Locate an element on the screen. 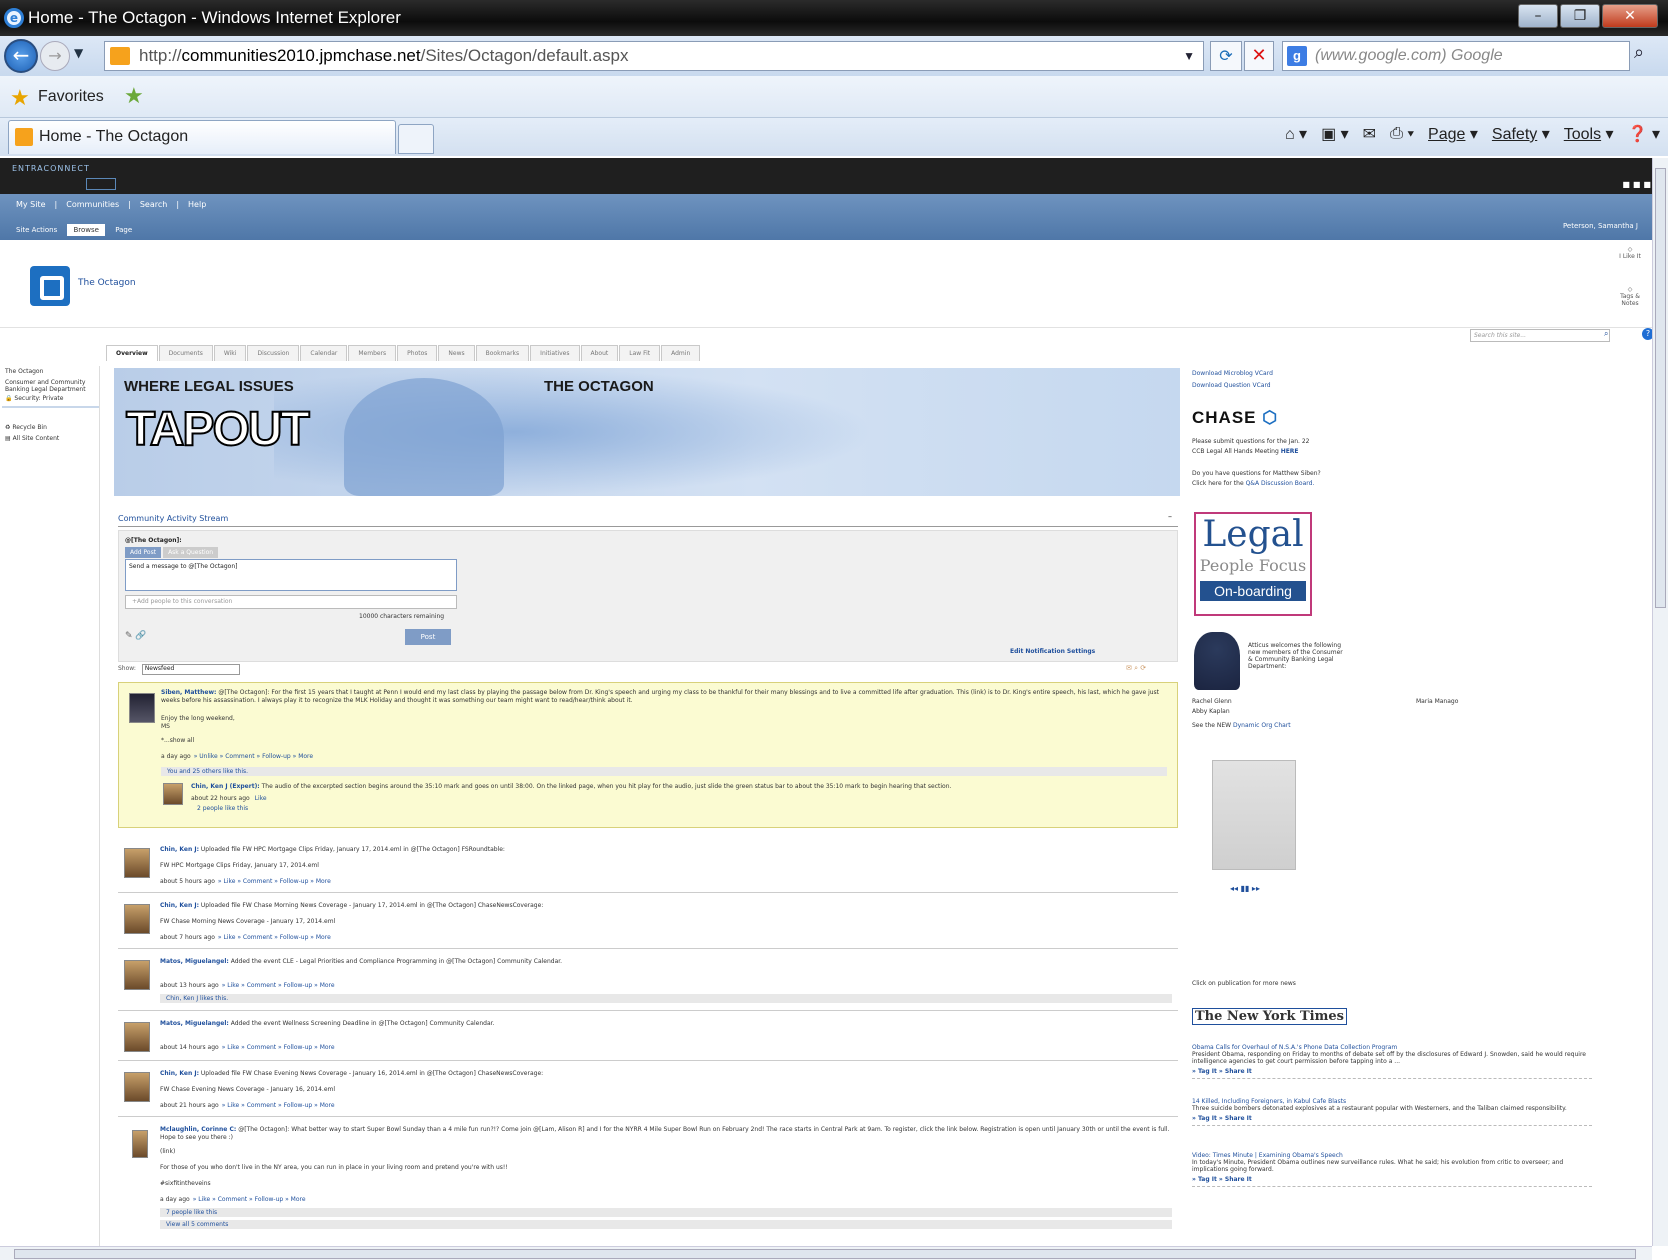  feeds-icon: ▣ ▾ is located at coordinates (1335, 134).